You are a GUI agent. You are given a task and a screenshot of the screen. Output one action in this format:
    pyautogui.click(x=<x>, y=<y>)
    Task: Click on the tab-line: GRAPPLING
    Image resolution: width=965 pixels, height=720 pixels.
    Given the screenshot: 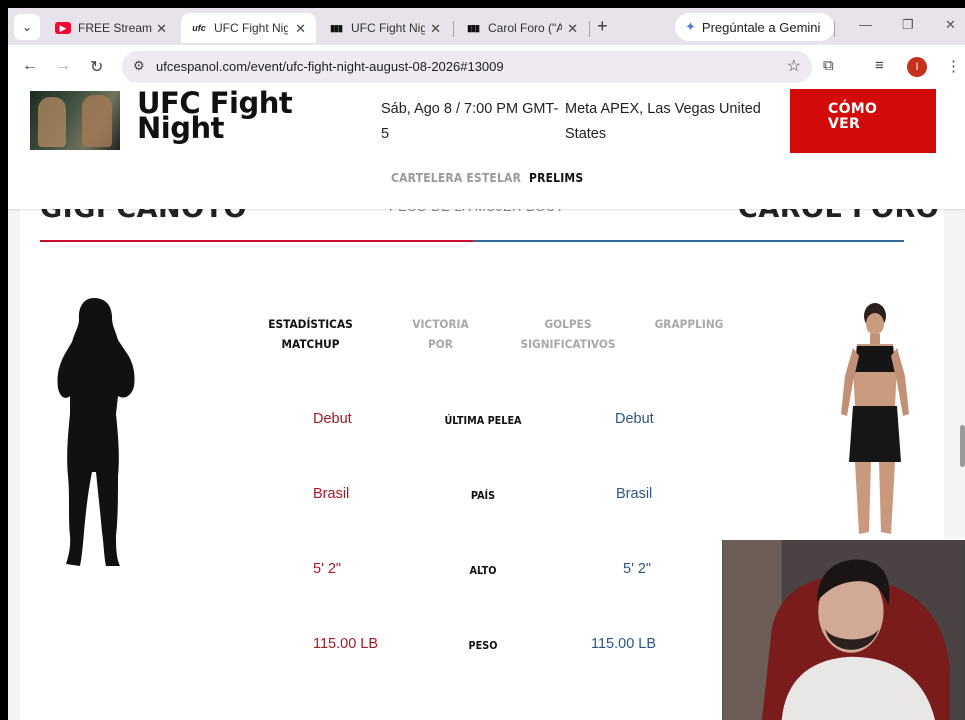 What is the action you would take?
    pyautogui.click(x=689, y=324)
    